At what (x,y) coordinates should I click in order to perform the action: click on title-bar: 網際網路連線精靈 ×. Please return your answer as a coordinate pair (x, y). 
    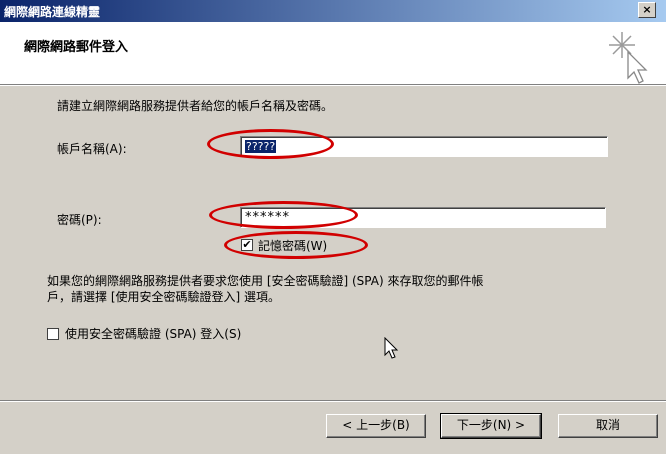
    Looking at the image, I should click on (333, 11).